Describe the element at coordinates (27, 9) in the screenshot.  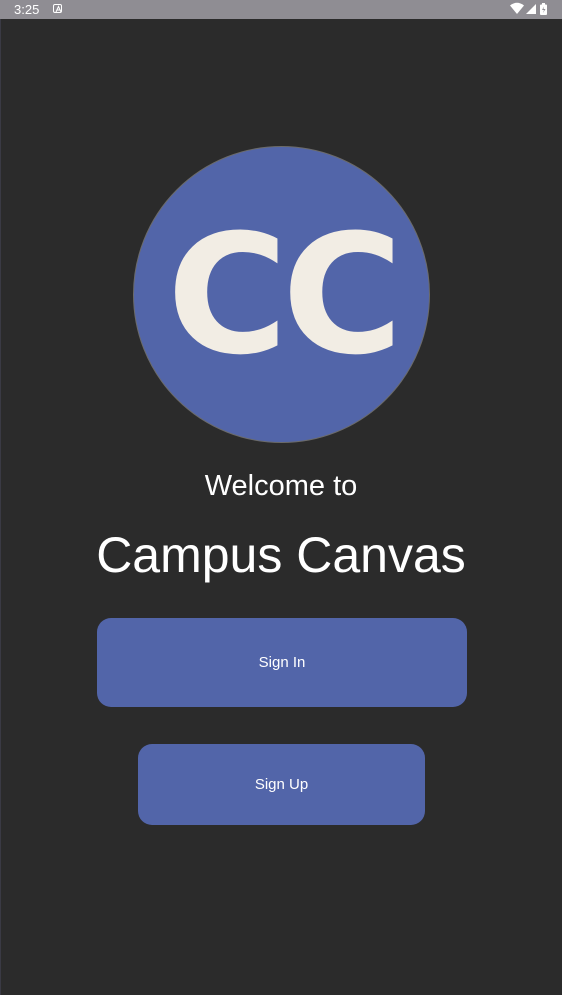
I see `status-time: 3:25` at that location.